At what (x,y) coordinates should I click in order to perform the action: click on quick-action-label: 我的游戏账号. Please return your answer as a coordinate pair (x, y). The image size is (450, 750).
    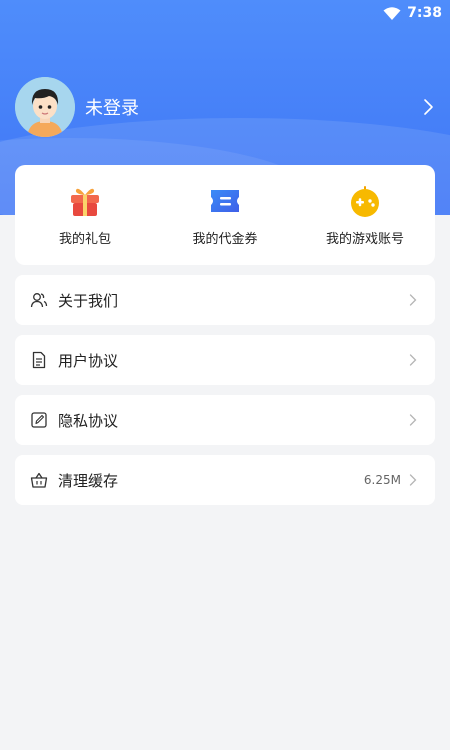
    Looking at the image, I should click on (364, 239).